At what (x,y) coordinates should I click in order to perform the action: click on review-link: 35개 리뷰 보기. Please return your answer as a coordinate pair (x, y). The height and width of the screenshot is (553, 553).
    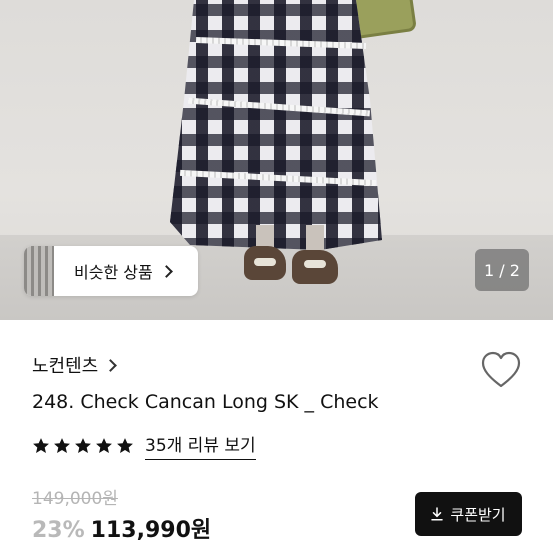
    Looking at the image, I should click on (200, 445).